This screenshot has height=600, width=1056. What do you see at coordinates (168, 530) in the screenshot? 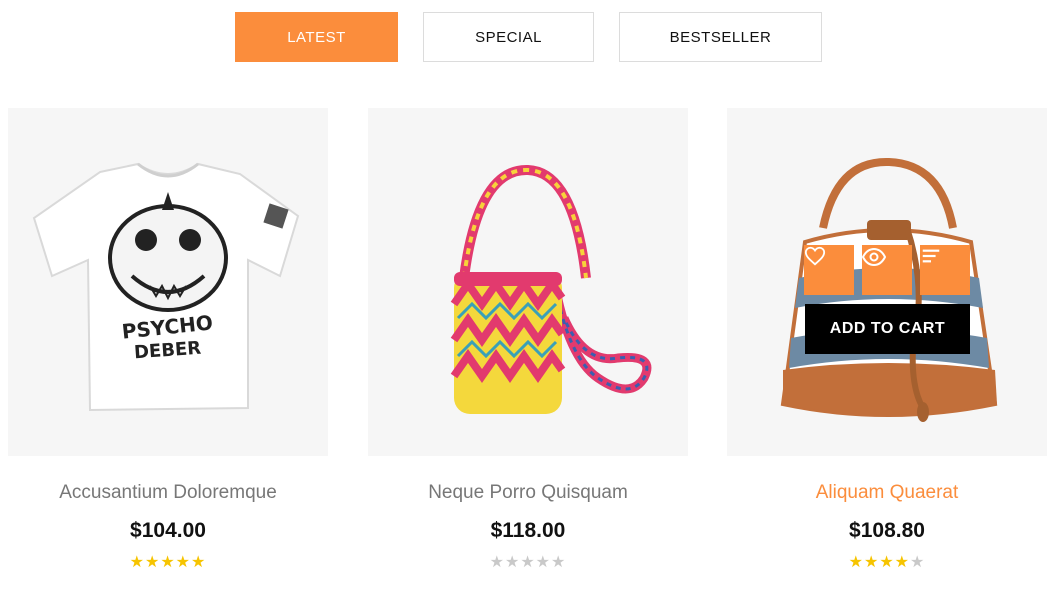
I see `product-price: $104.00` at bounding box center [168, 530].